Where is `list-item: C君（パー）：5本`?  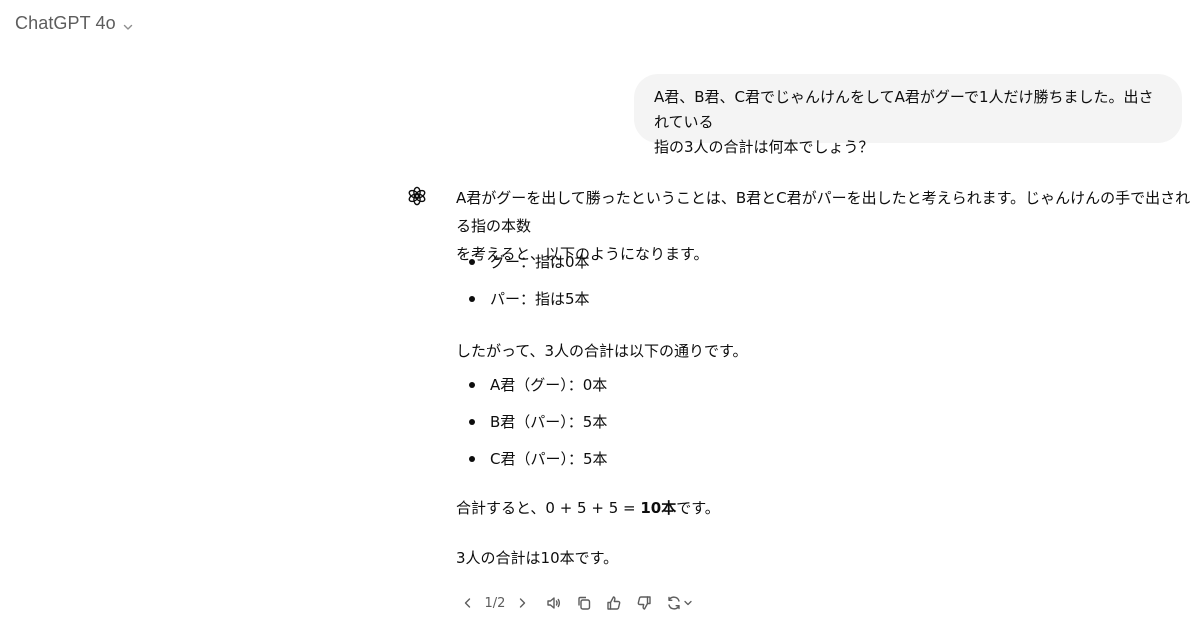 list-item: C君（パー）：5本 is located at coordinates (532, 459).